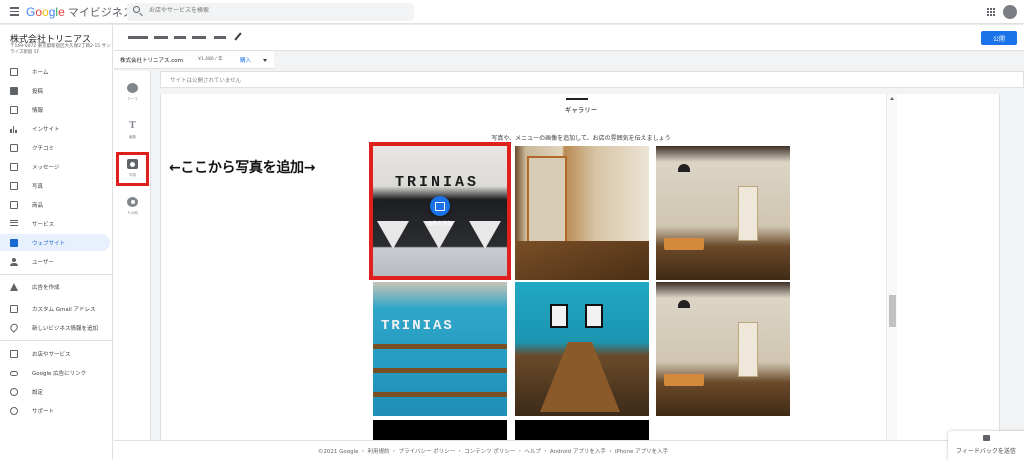 This screenshot has height=460, width=1024. I want to click on sidebar-item-website: ウェブサイト, so click(55, 242).